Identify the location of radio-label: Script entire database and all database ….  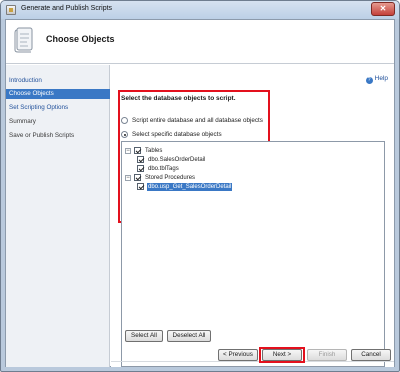
(197, 120).